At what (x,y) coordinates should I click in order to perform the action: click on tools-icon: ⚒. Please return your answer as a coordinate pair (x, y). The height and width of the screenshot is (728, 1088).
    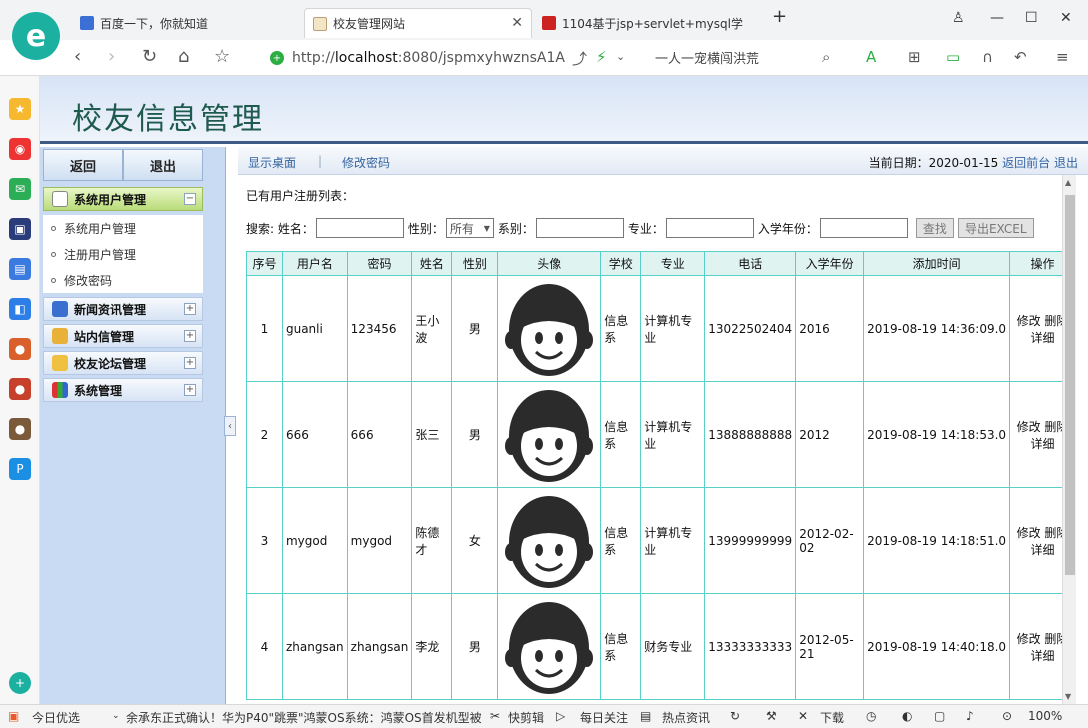
    Looking at the image, I should click on (771, 716).